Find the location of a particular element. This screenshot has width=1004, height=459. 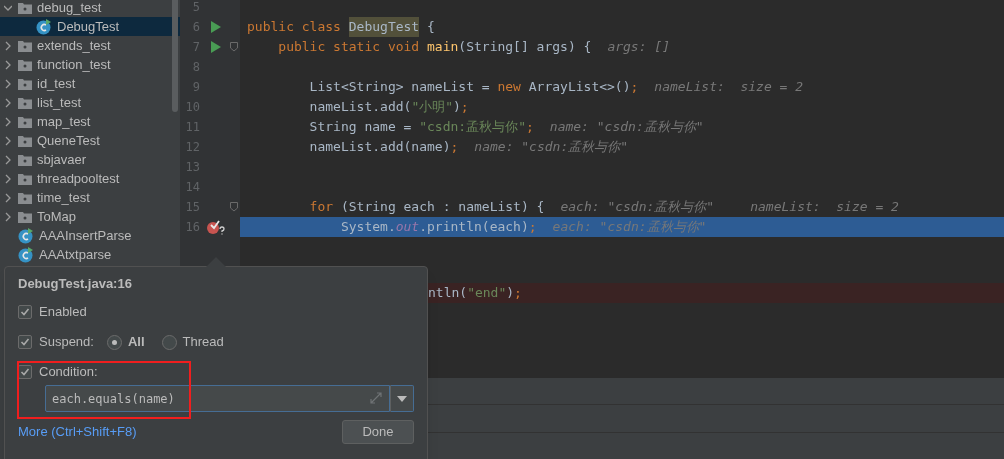

tree-item: list_test is located at coordinates (90, 102).